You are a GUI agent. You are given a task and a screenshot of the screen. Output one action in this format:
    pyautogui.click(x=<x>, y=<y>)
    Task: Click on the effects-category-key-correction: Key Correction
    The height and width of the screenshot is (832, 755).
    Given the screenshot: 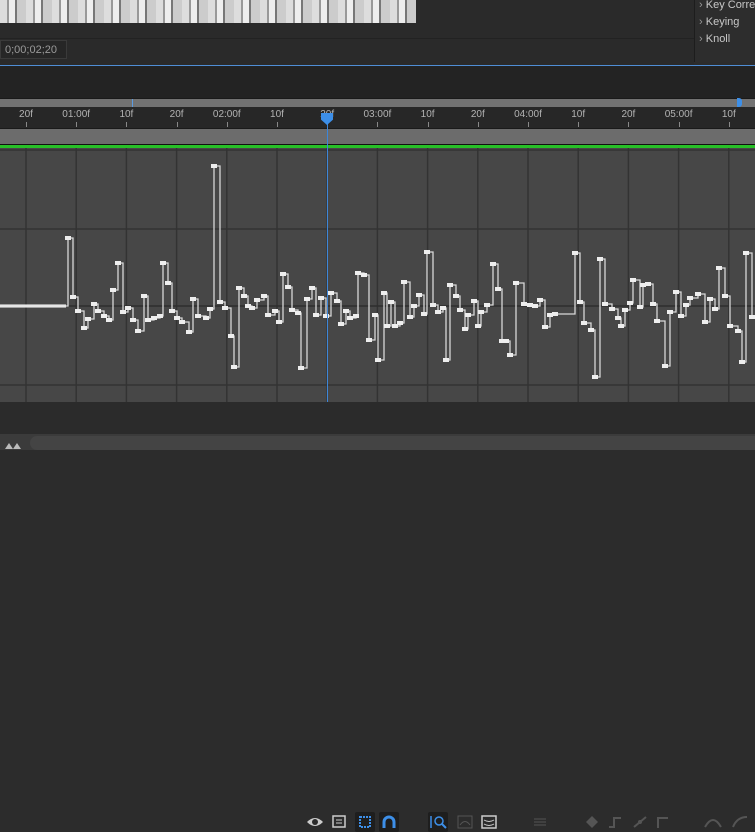 What is the action you would take?
    pyautogui.click(x=727, y=5)
    